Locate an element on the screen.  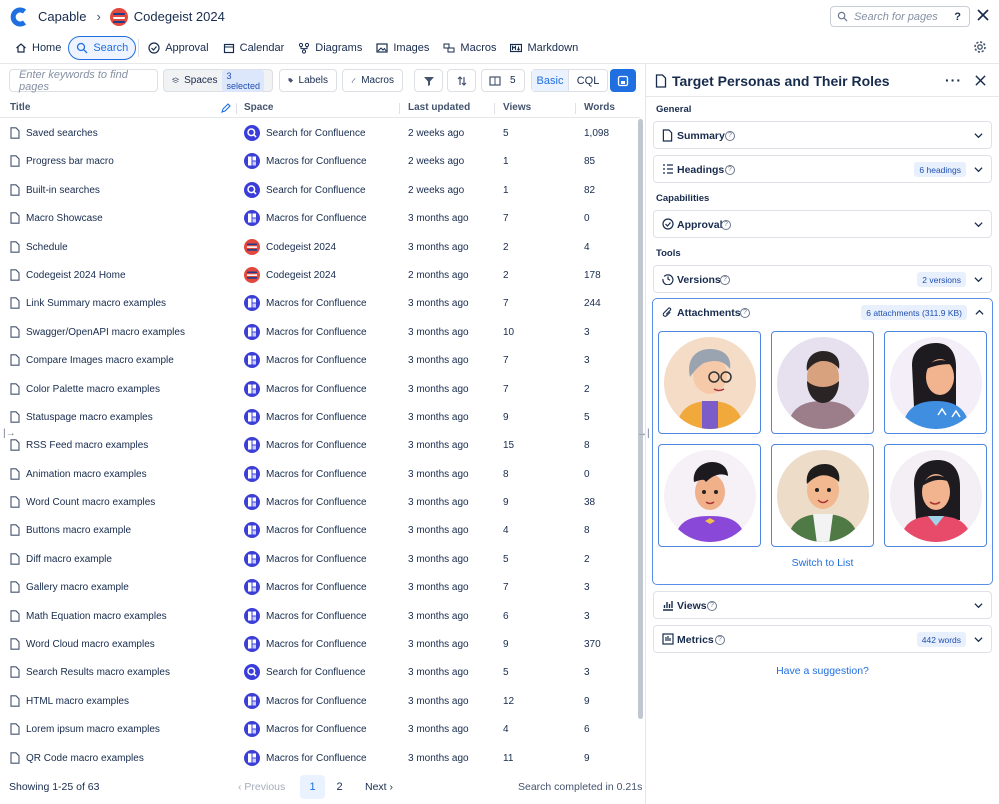
metrics-accordion: Metrics ? 442 words is located at coordinates (822, 639).